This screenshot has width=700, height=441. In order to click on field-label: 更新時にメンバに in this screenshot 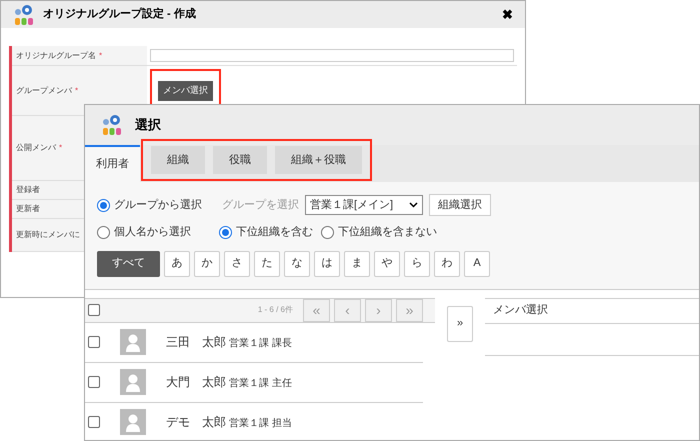, I will do `click(48, 235)`.